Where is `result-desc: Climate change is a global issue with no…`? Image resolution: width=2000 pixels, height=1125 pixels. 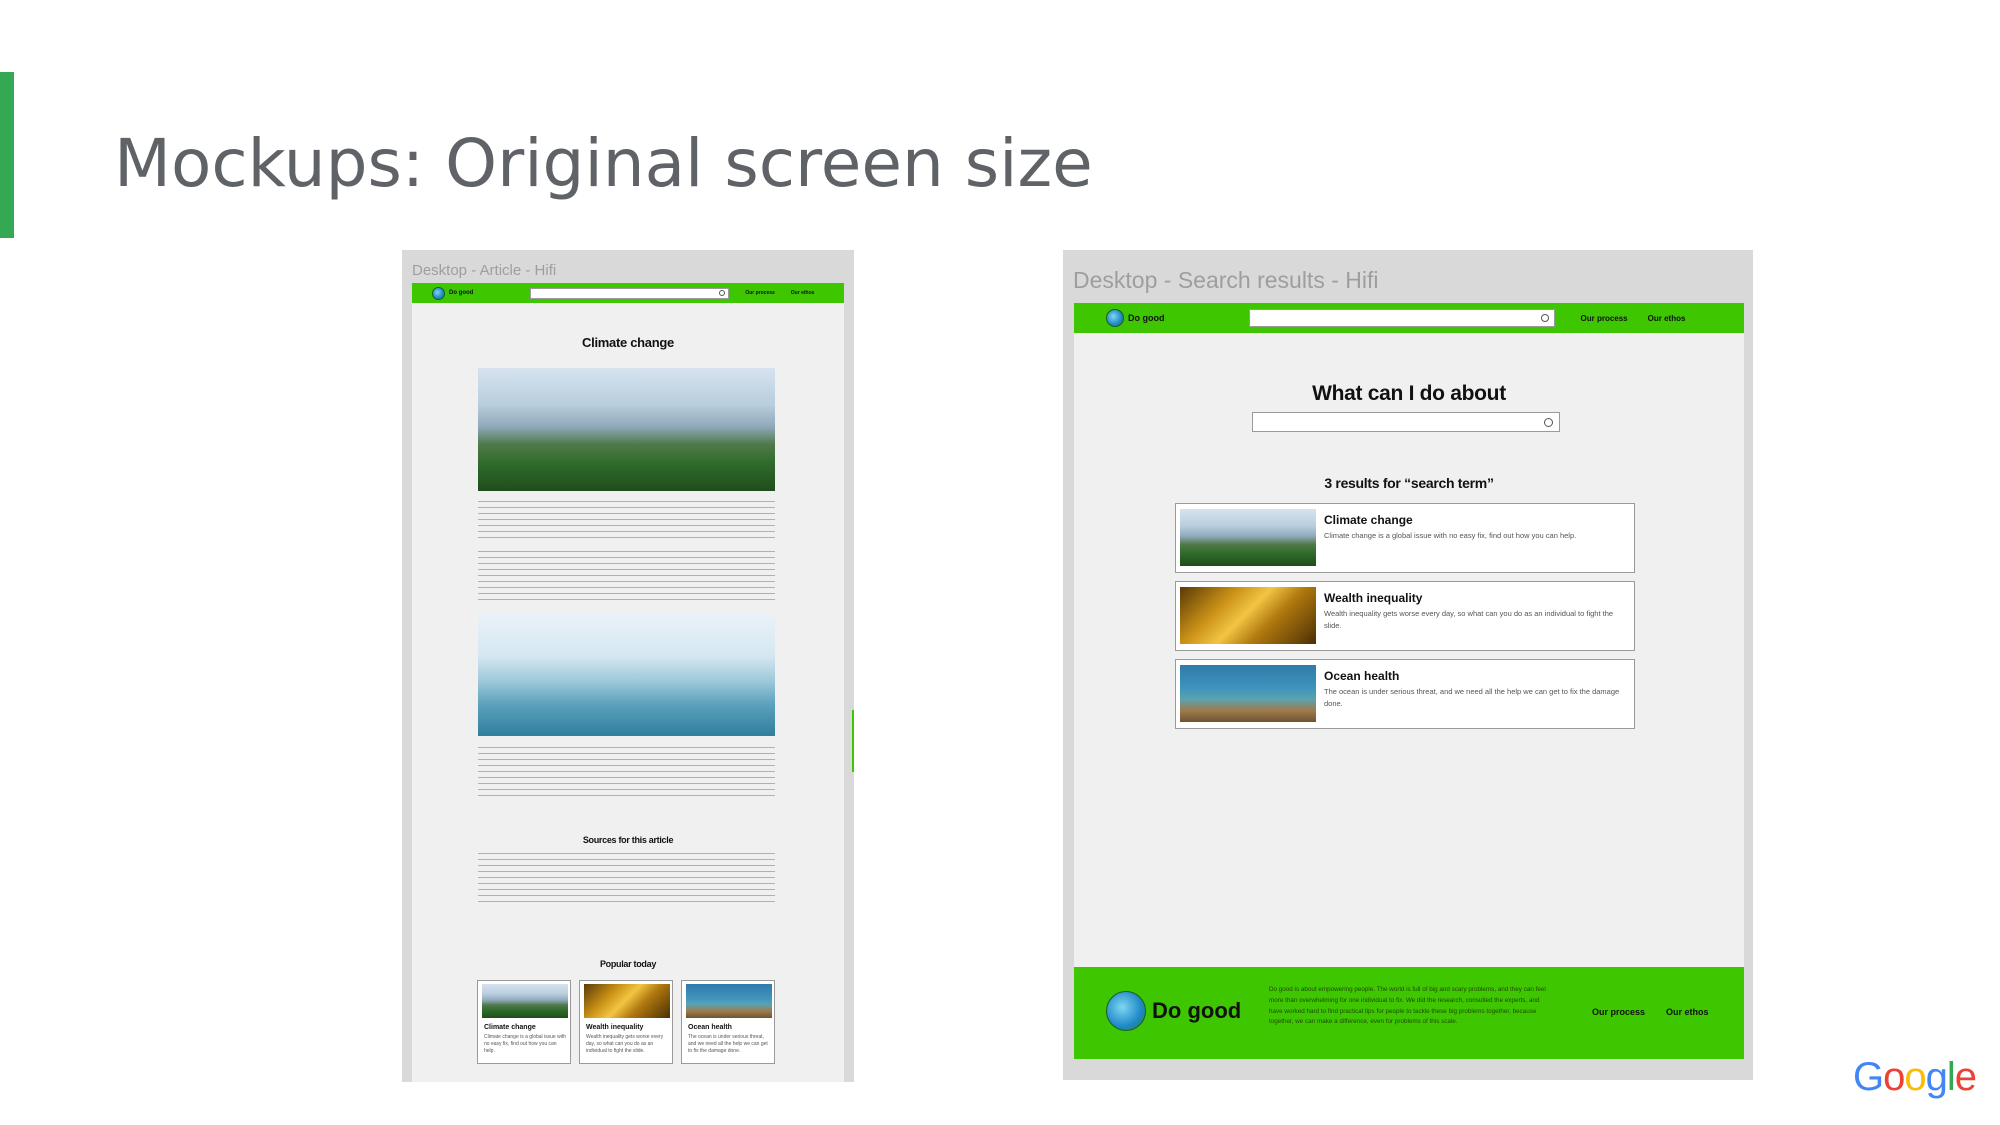
result-desc: Climate change is a global issue with no… is located at coordinates (1450, 535).